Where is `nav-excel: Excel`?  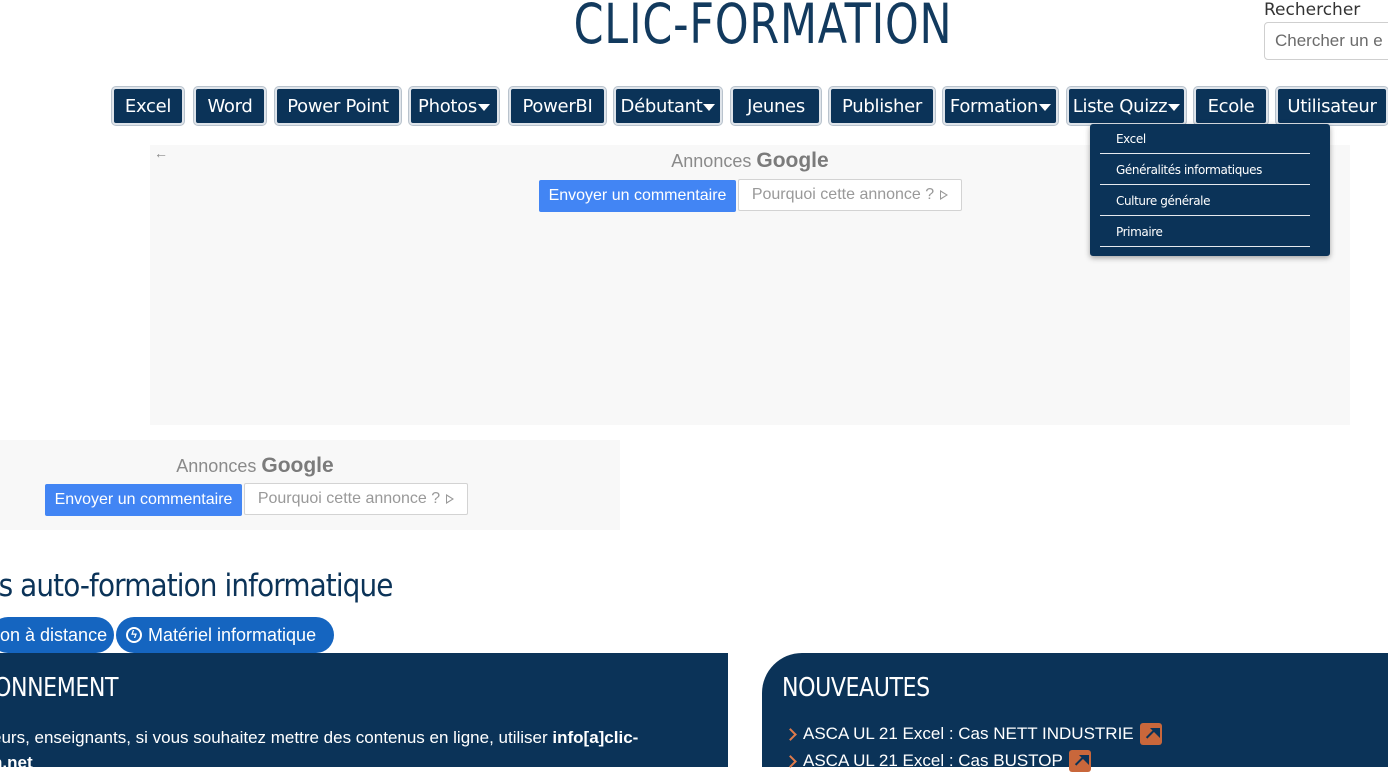 nav-excel: Excel is located at coordinates (148, 106).